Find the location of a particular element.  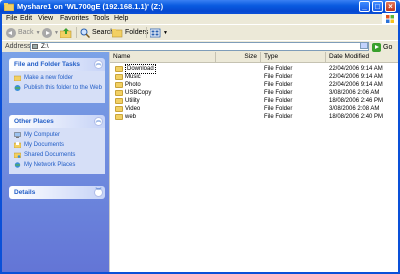

details-title: Details is located at coordinates (25, 192).